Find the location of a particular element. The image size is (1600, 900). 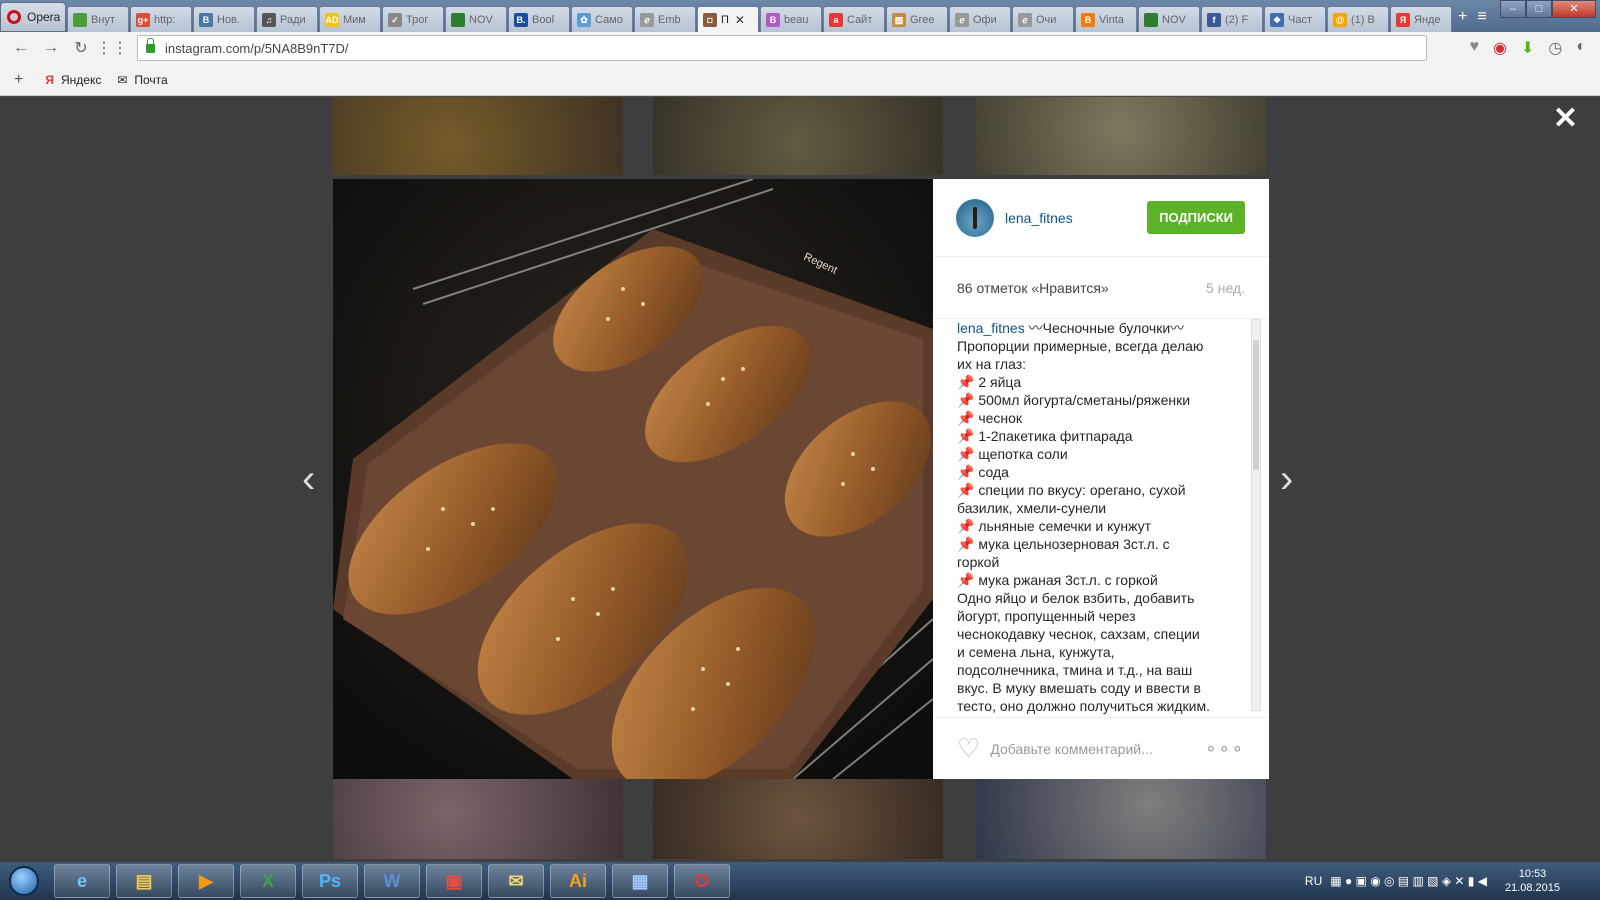

taskbar-outlook-icon: ✉ is located at coordinates (516, 881).